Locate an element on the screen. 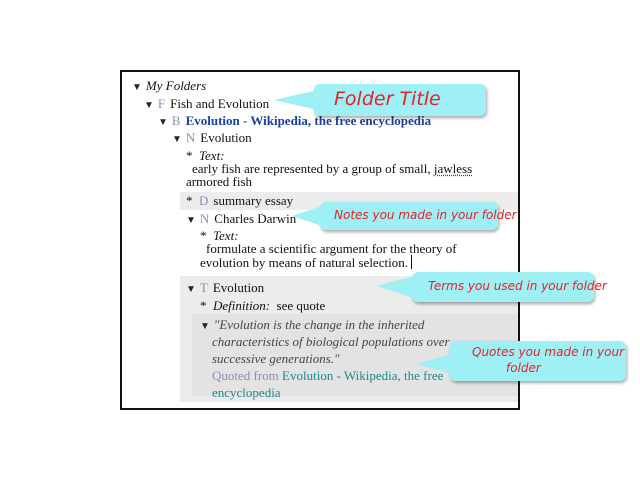 This screenshot has height=480, width=640. note-text-line2: armored fish is located at coordinates (219, 182).